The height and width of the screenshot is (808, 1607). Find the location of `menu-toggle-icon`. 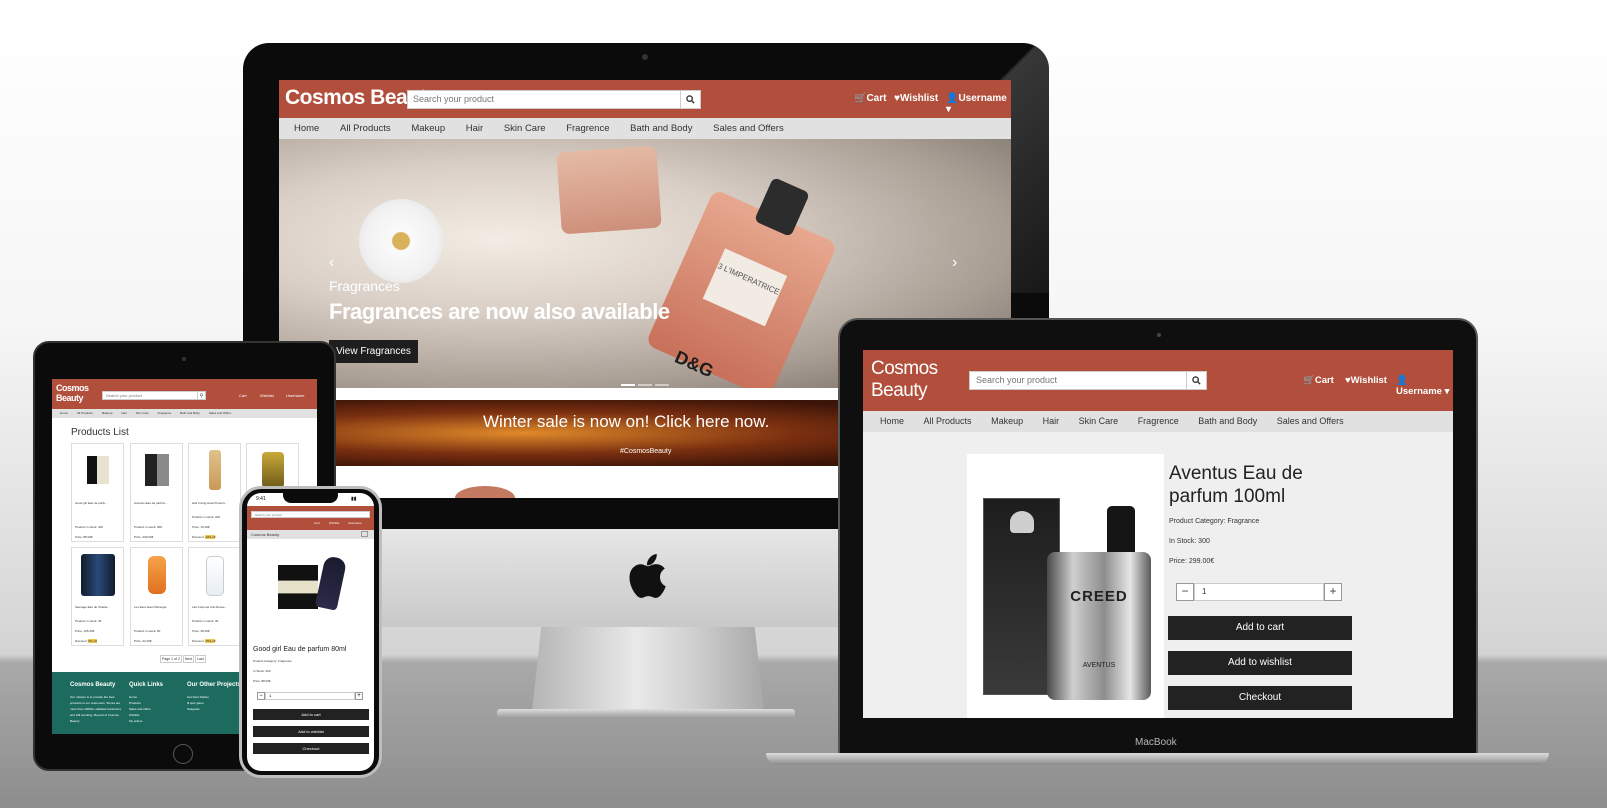

menu-toggle-icon is located at coordinates (364, 534).